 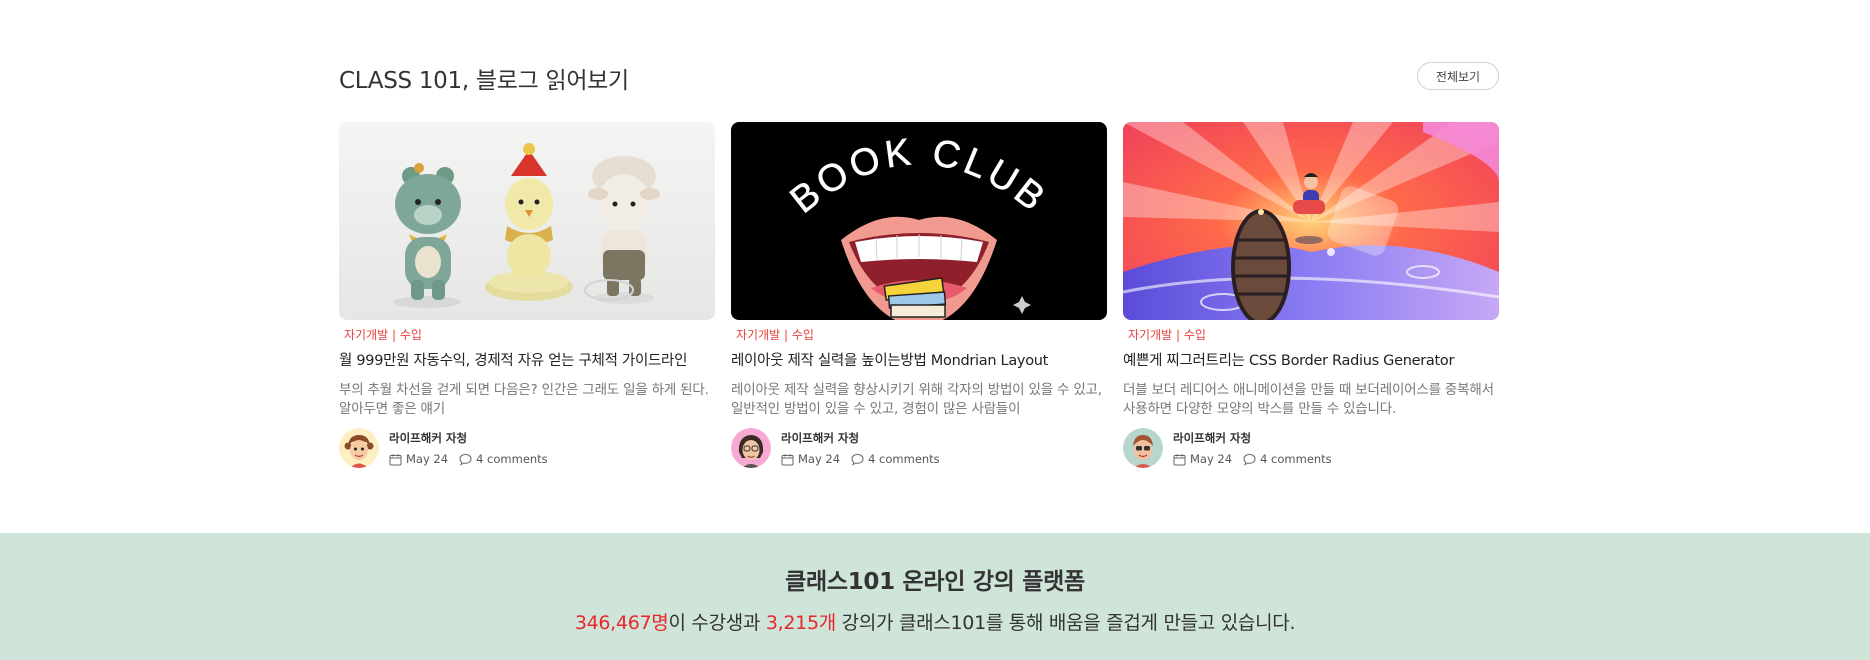 I want to click on post-title: 월 999만원 자동수익, 경제적 자유 얻는 구체적 가이드라인, so click(x=527, y=359).